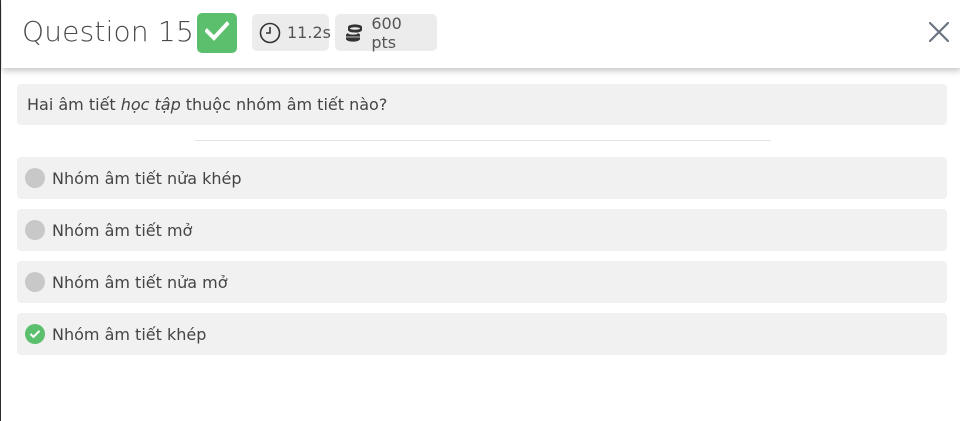 The image size is (960, 421). I want to click on answer-option-label: Nhóm âm tiết nửa mở, so click(140, 282).